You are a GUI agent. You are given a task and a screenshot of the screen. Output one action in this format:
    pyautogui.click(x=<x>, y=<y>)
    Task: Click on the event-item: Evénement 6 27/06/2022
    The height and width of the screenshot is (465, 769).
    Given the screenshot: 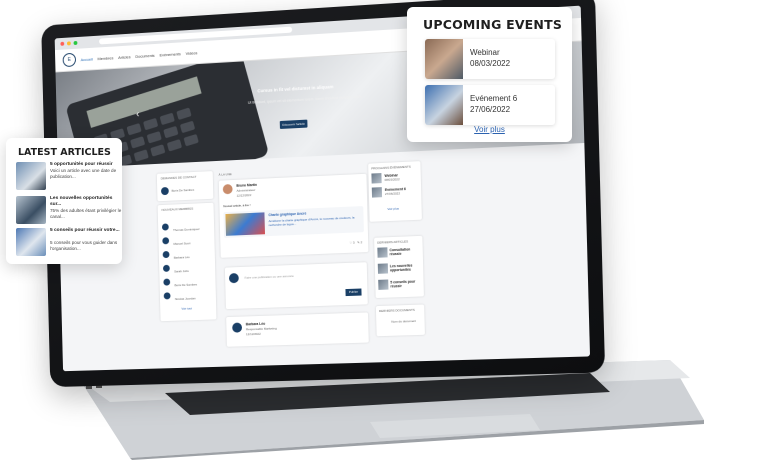 What is the action you would take?
    pyautogui.click(x=490, y=105)
    